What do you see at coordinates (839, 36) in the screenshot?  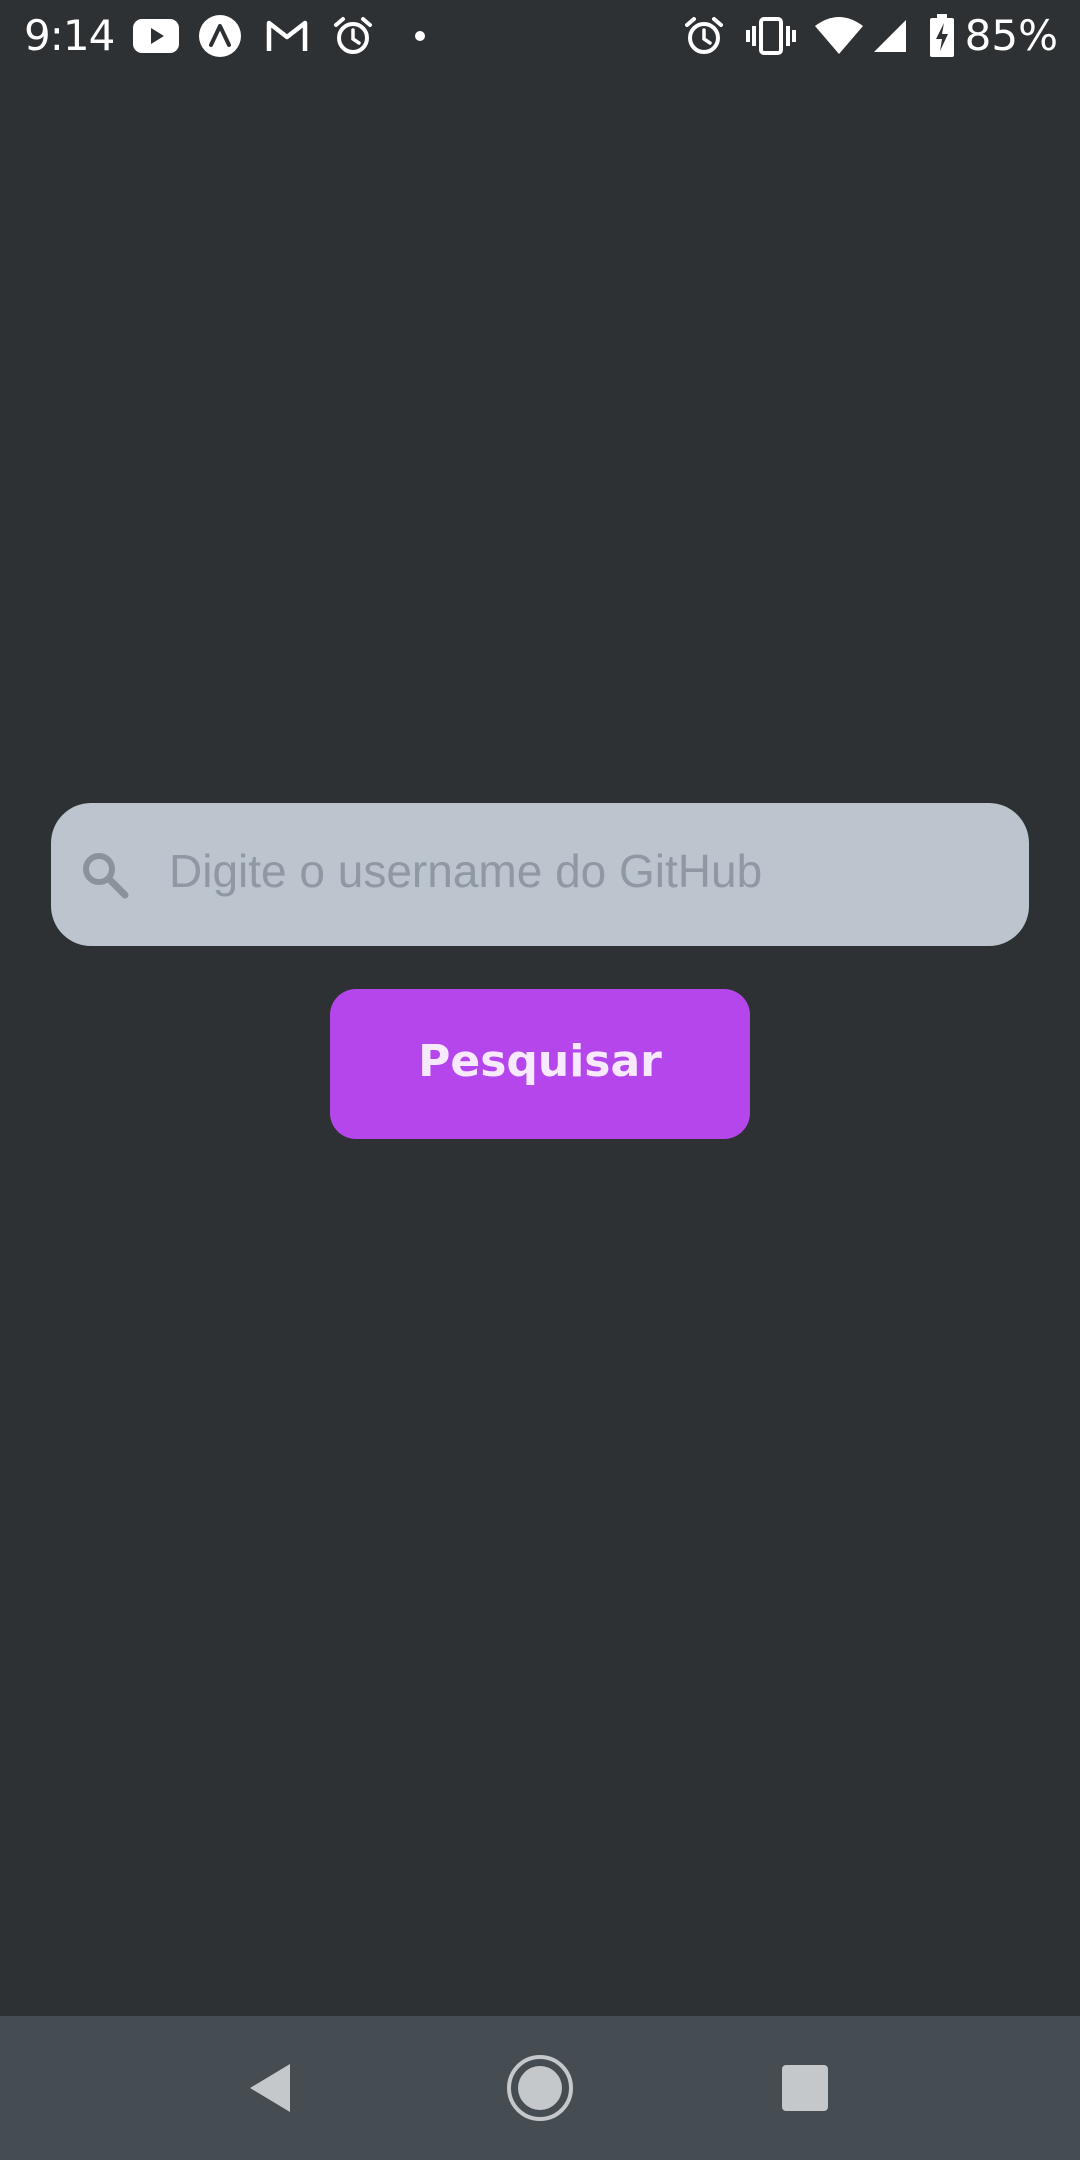 I see `wifi-icon` at bounding box center [839, 36].